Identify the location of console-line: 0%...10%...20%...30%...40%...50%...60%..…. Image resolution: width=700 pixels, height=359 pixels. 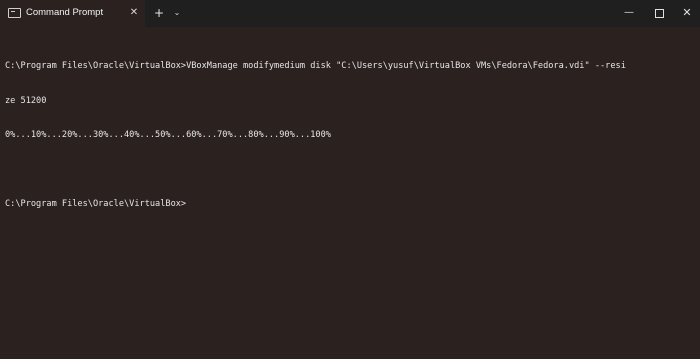
(168, 135).